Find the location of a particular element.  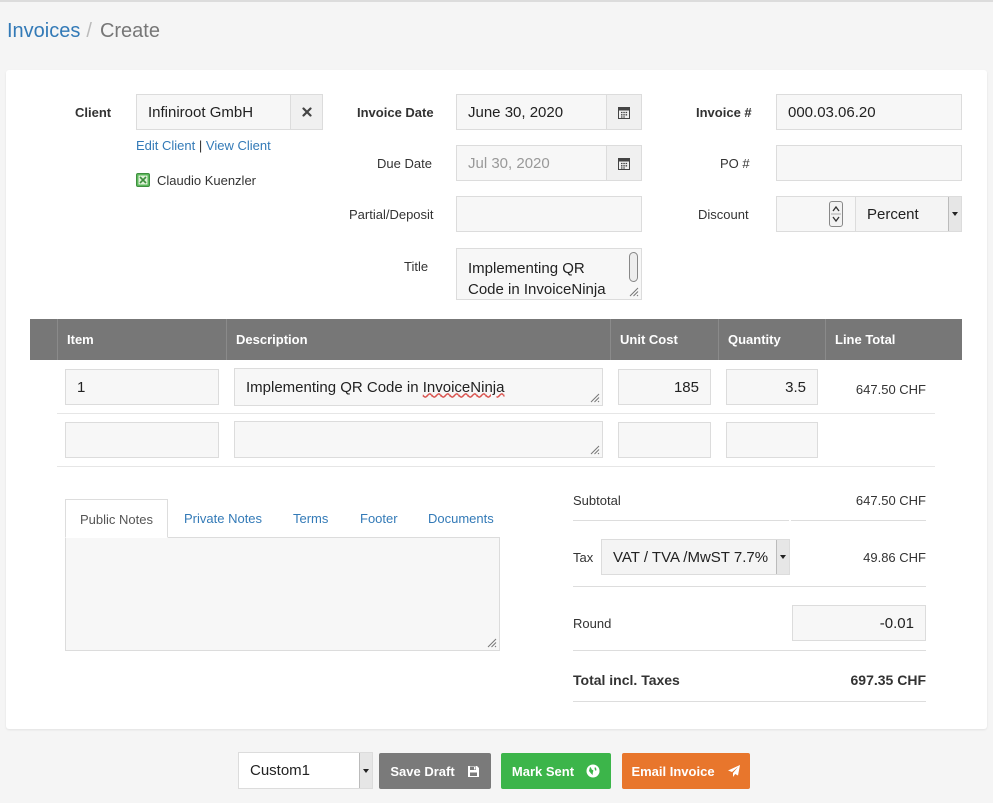

client-links: Edit Client | View Client is located at coordinates (203, 145).